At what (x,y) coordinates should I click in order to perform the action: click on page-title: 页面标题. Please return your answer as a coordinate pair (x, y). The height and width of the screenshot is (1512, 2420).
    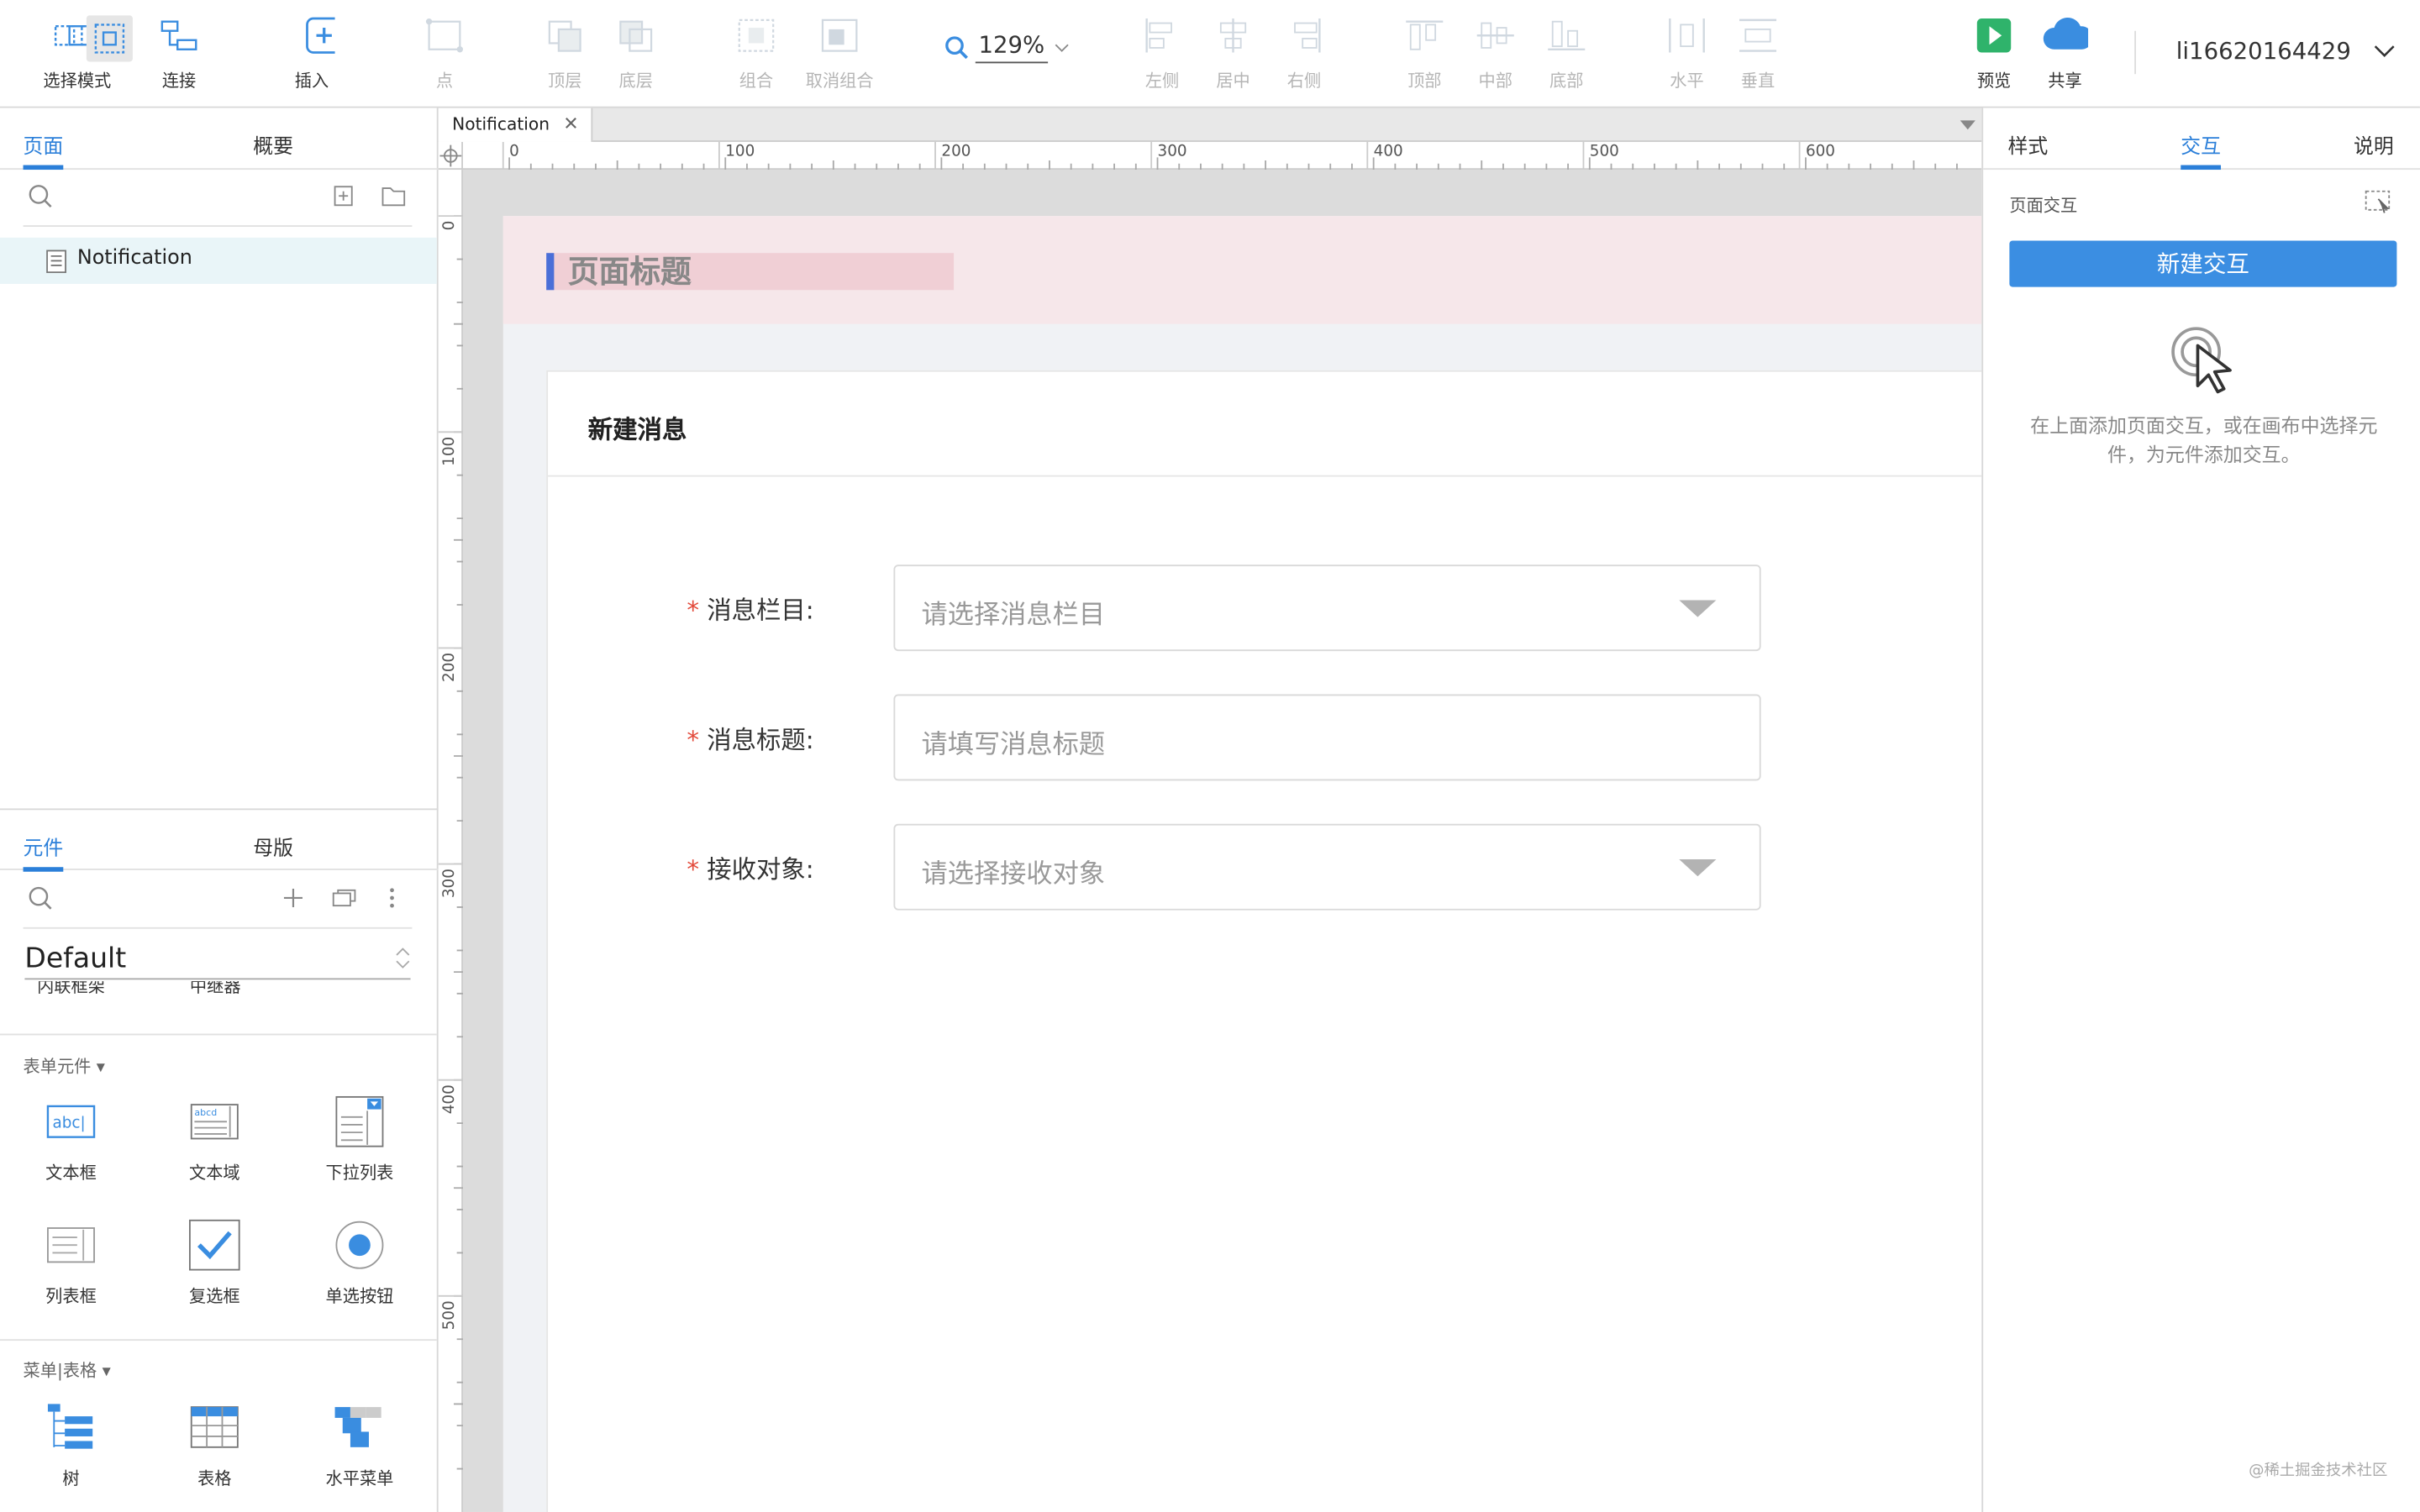
    Looking at the image, I should click on (750, 272).